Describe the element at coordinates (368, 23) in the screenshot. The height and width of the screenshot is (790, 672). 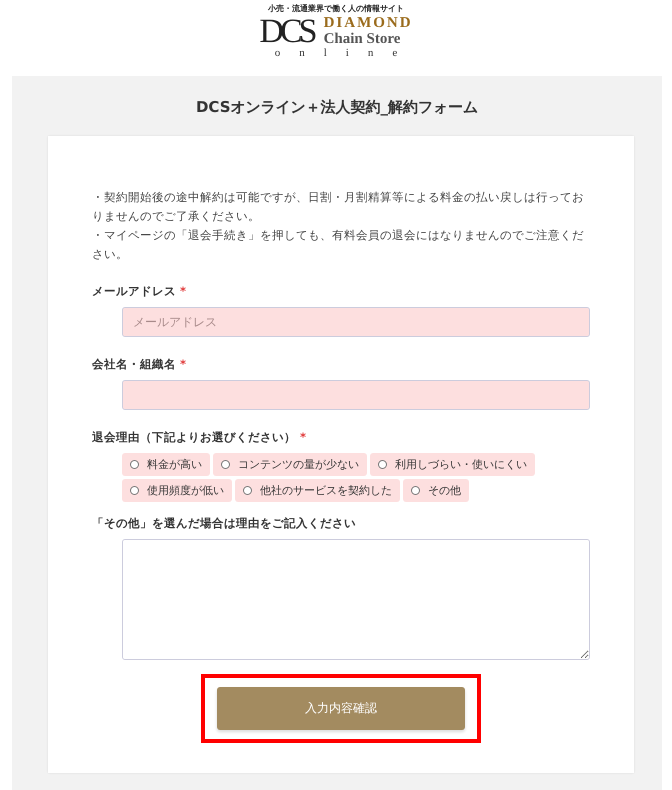
I see `logo-text: DIAMOND` at that location.